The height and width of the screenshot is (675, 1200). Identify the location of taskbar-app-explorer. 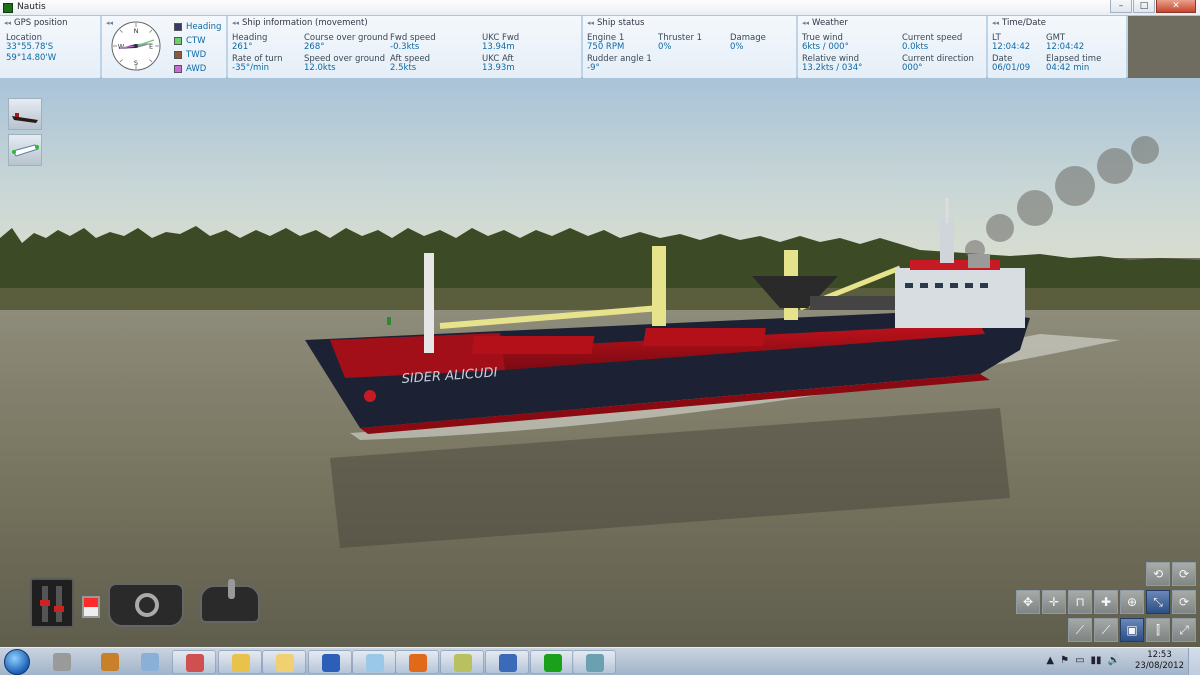
(240, 662).